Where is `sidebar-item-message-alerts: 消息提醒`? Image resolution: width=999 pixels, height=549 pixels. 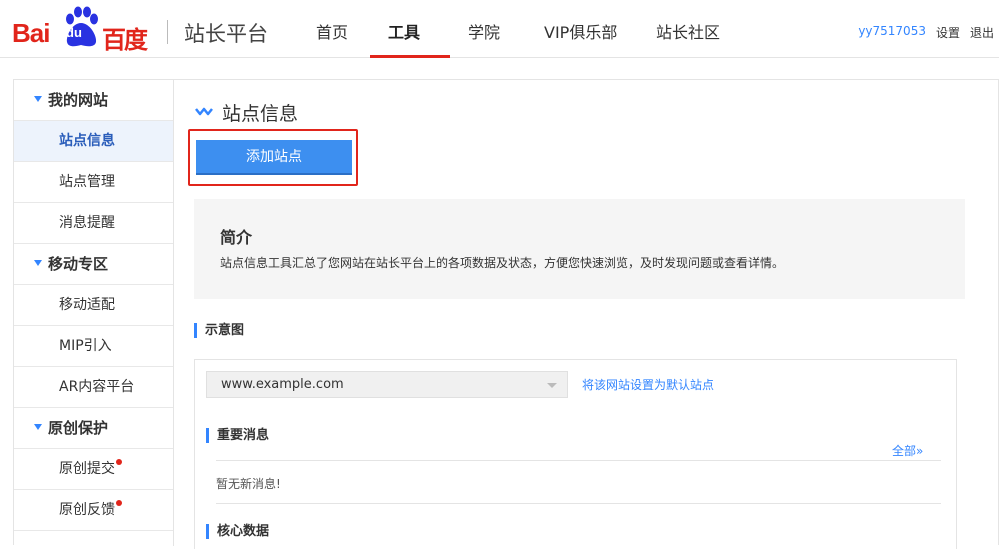 sidebar-item-message-alerts: 消息提醒 is located at coordinates (93, 223).